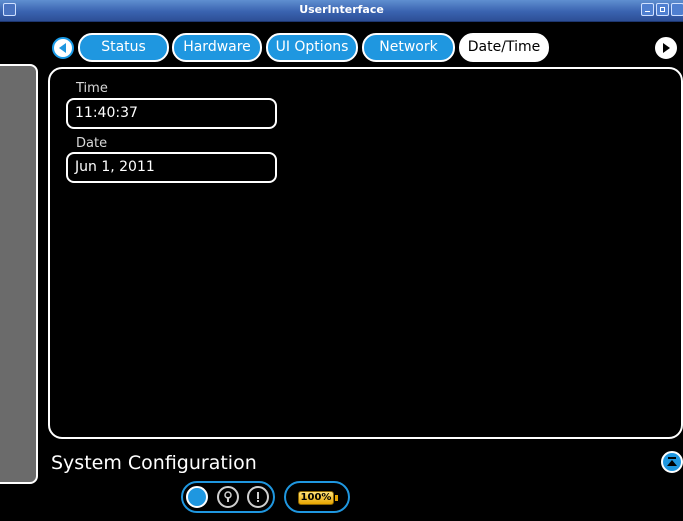 This screenshot has width=683, height=521. I want to click on time-label: Time, so click(92, 88).